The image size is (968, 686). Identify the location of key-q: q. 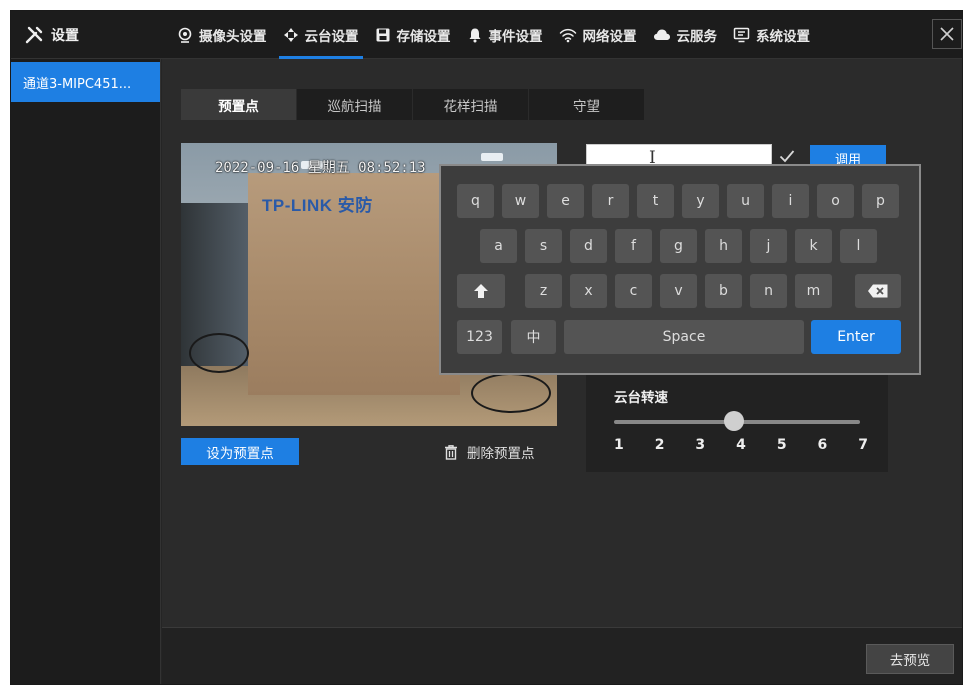
(475, 201).